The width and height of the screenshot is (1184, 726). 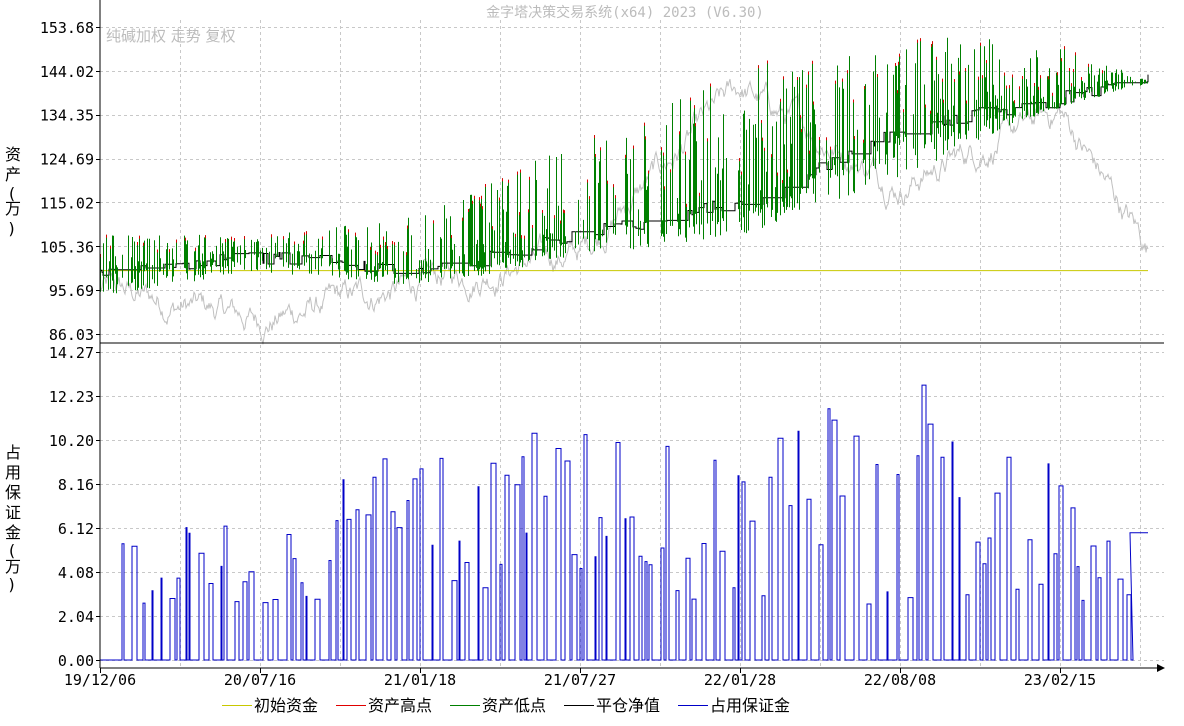 What do you see at coordinates (71, 441) in the screenshot?
I see `bottom-y-tick-label: 10.20` at bounding box center [71, 441].